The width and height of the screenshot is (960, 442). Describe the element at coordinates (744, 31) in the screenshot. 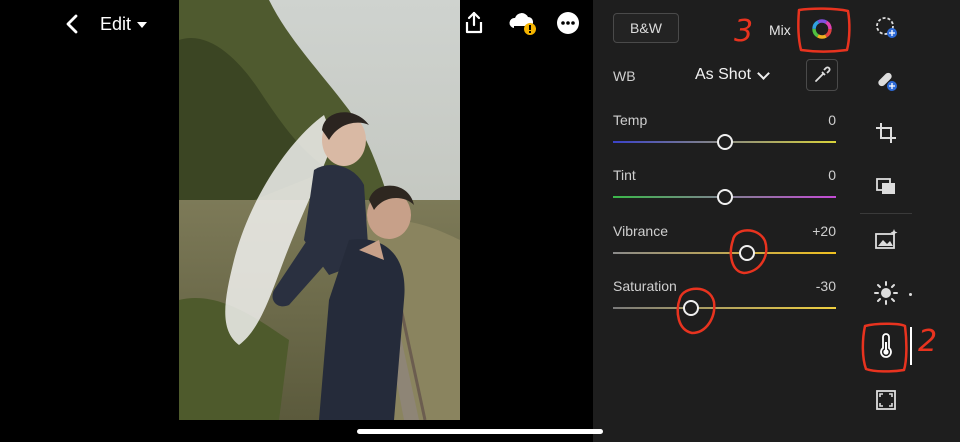

I see `annotation-number-3: 3` at that location.